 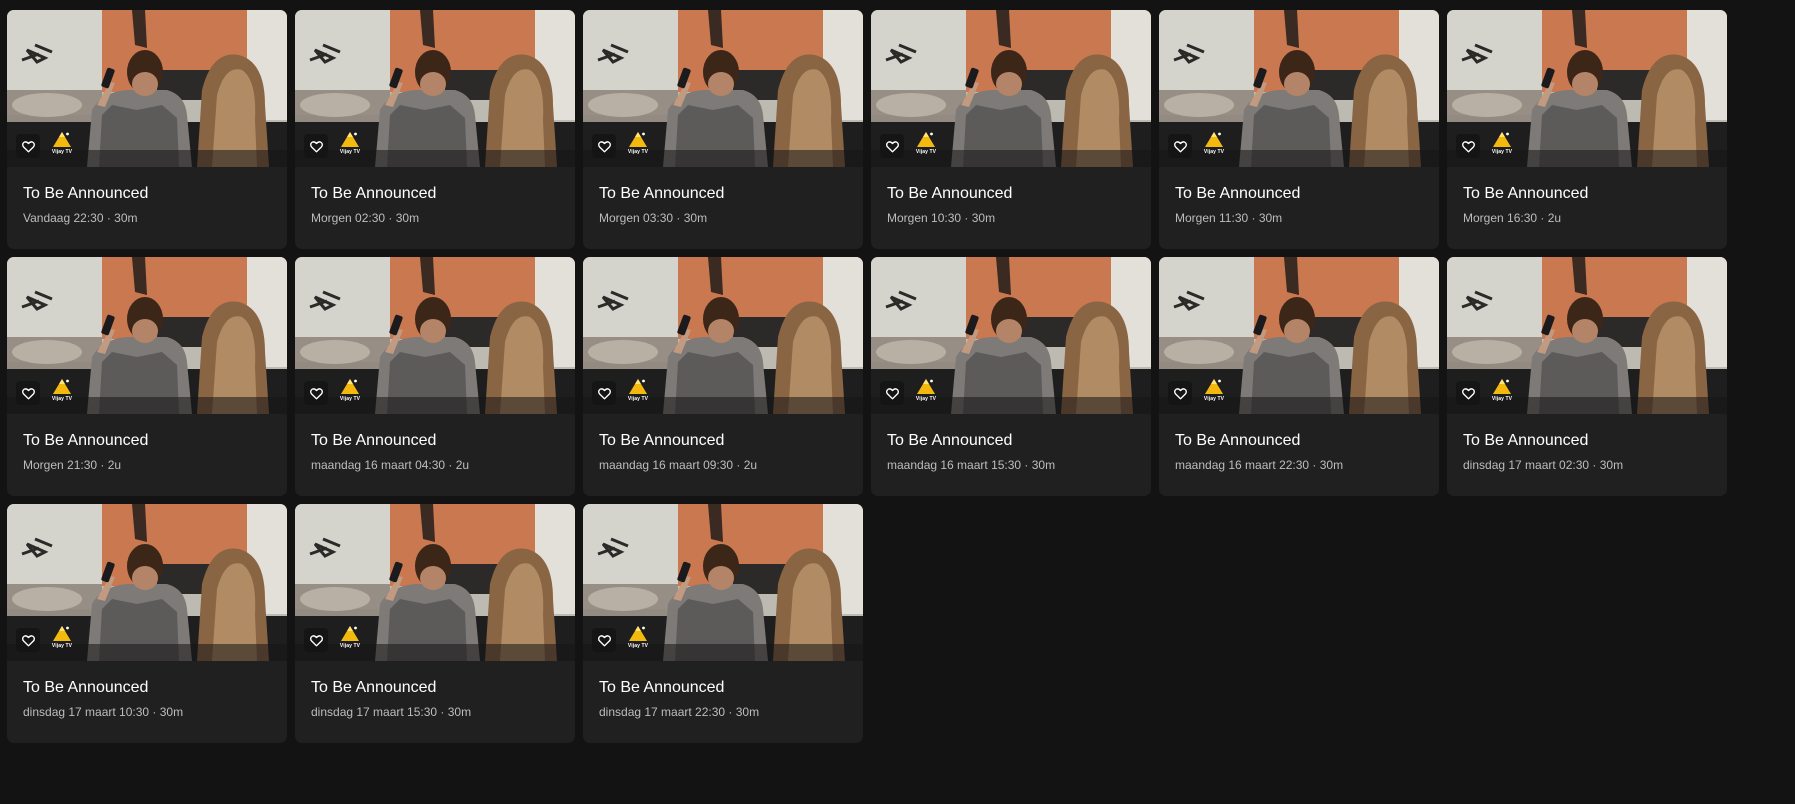 I want to click on program-time-duration: dinsdag 17 maart 10:30 · 30m, so click(x=103, y=712).